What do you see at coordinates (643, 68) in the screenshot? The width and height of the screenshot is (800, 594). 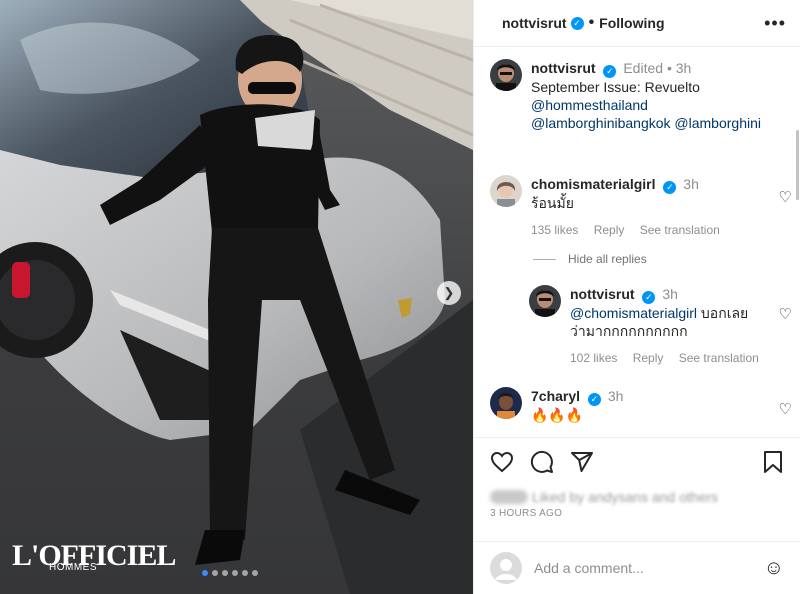 I see `edited-label: Edited` at bounding box center [643, 68].